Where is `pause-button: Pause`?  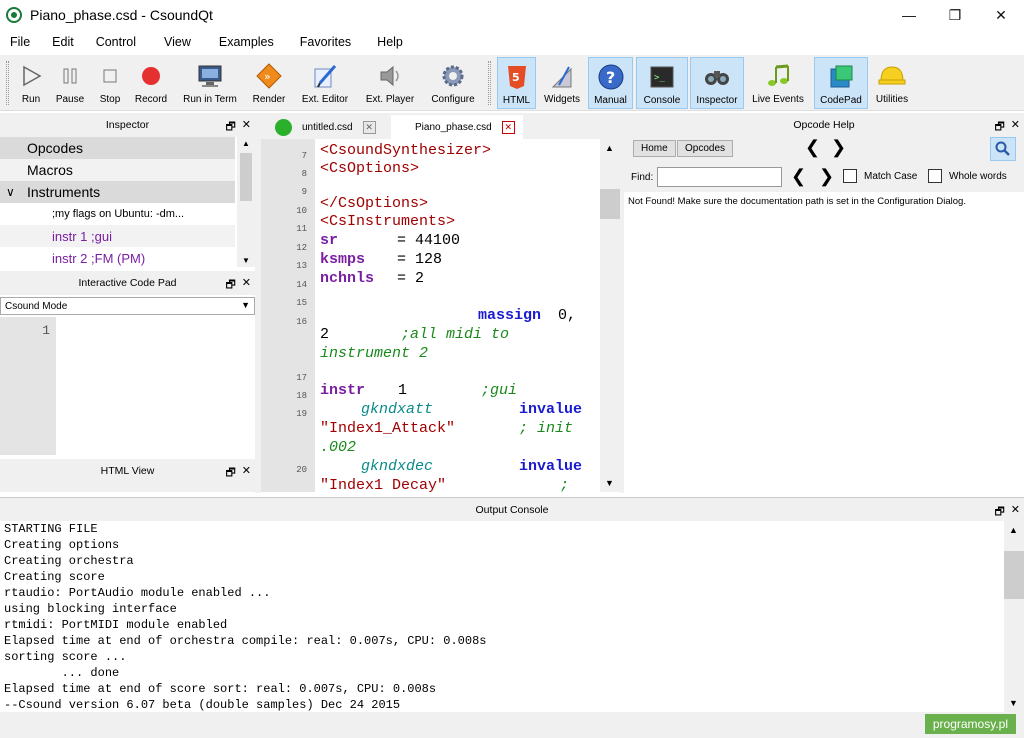
pause-button: Pause is located at coordinates (70, 83).